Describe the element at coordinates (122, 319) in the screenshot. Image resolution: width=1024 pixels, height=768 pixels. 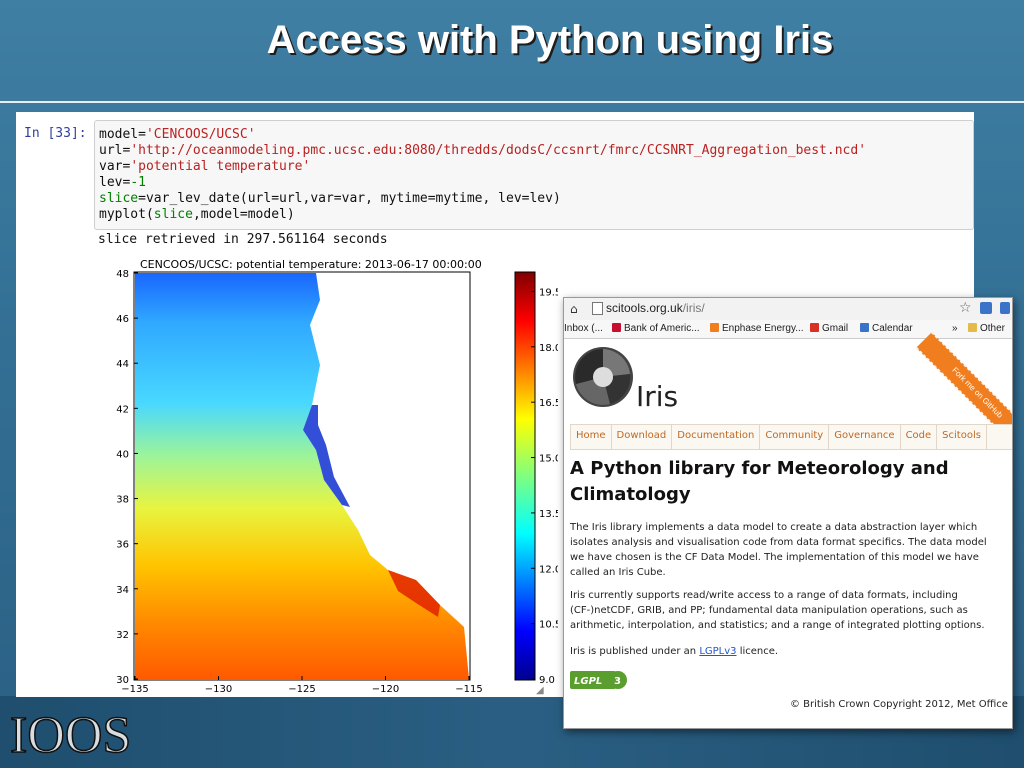
I see `y-tick-label: 46` at that location.